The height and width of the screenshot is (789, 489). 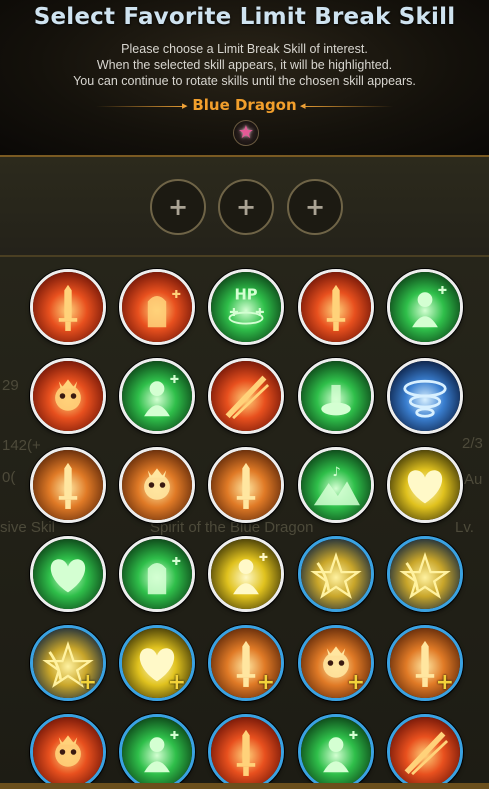 I want to click on flame-warrior-icon, so click(x=336, y=307).